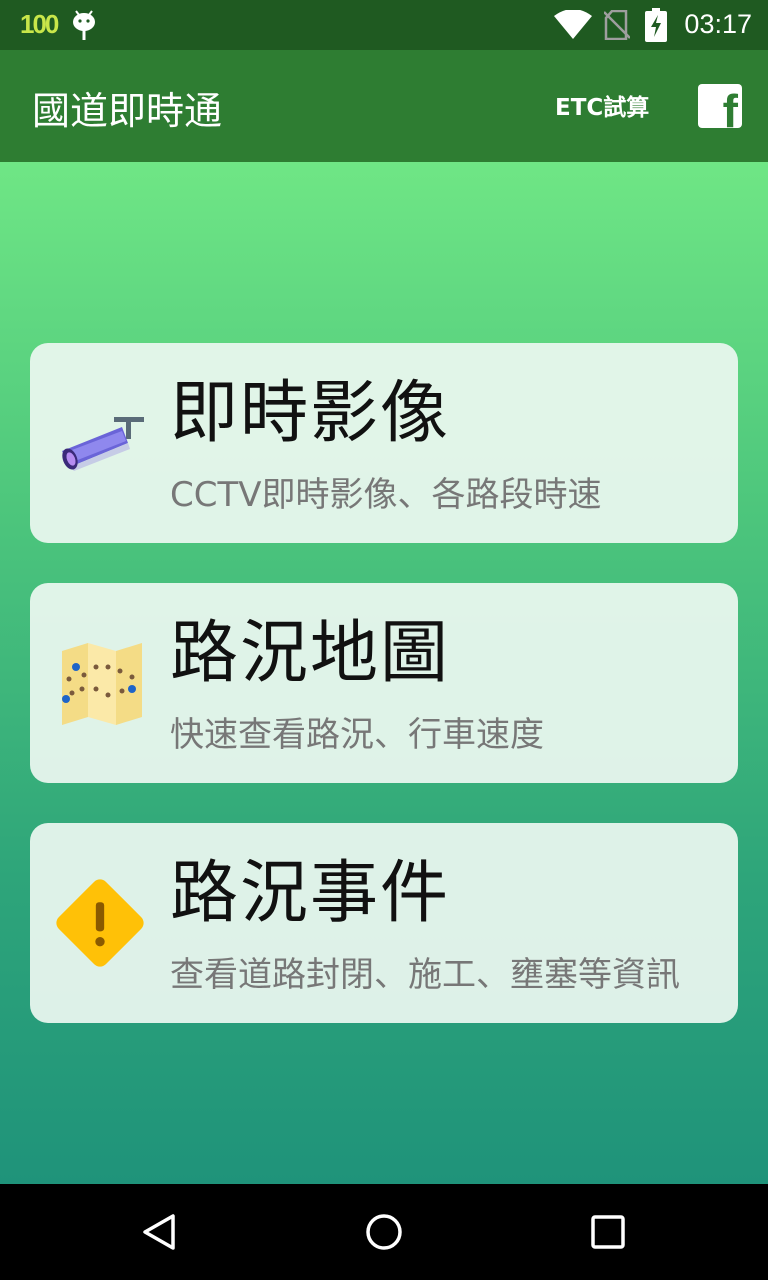 The height and width of the screenshot is (1280, 768). I want to click on recents-icon, so click(608, 1232).